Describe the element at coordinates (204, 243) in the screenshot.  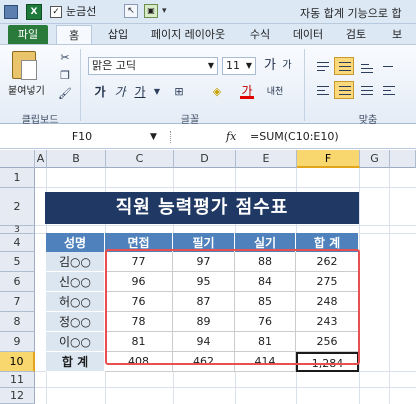
I see `header-cell-written: 필기` at that location.